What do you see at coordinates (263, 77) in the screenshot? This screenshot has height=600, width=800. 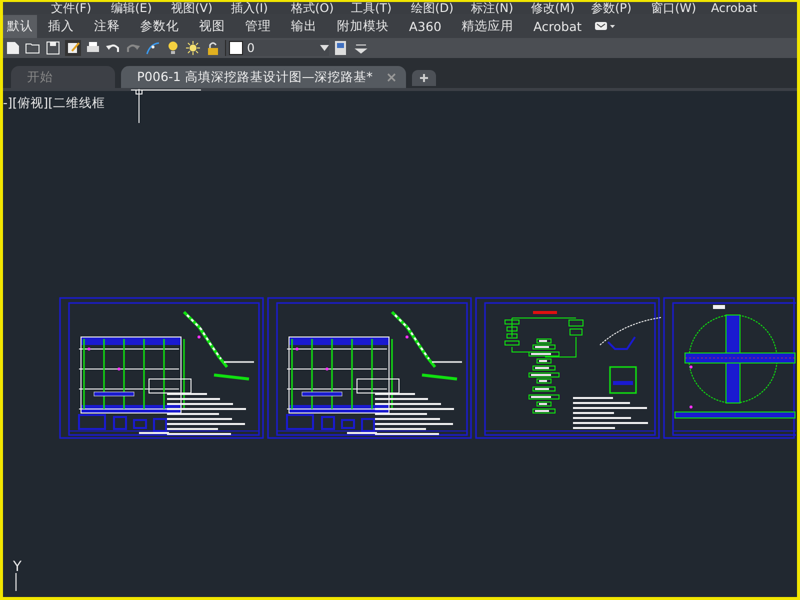 I see `document-tab: P006-1 高填深挖路基设计图—深挖路基*` at bounding box center [263, 77].